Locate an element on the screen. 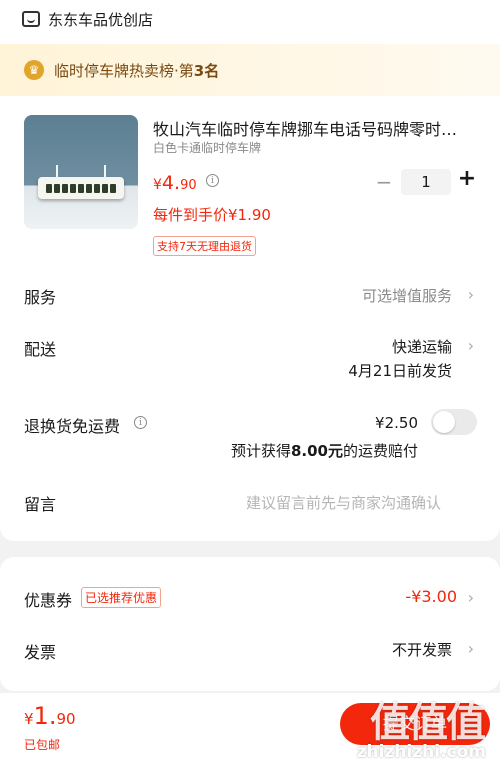 This screenshot has height=765, width=500. delivery-ship-date: 4月21日前发货 is located at coordinates (400, 371).